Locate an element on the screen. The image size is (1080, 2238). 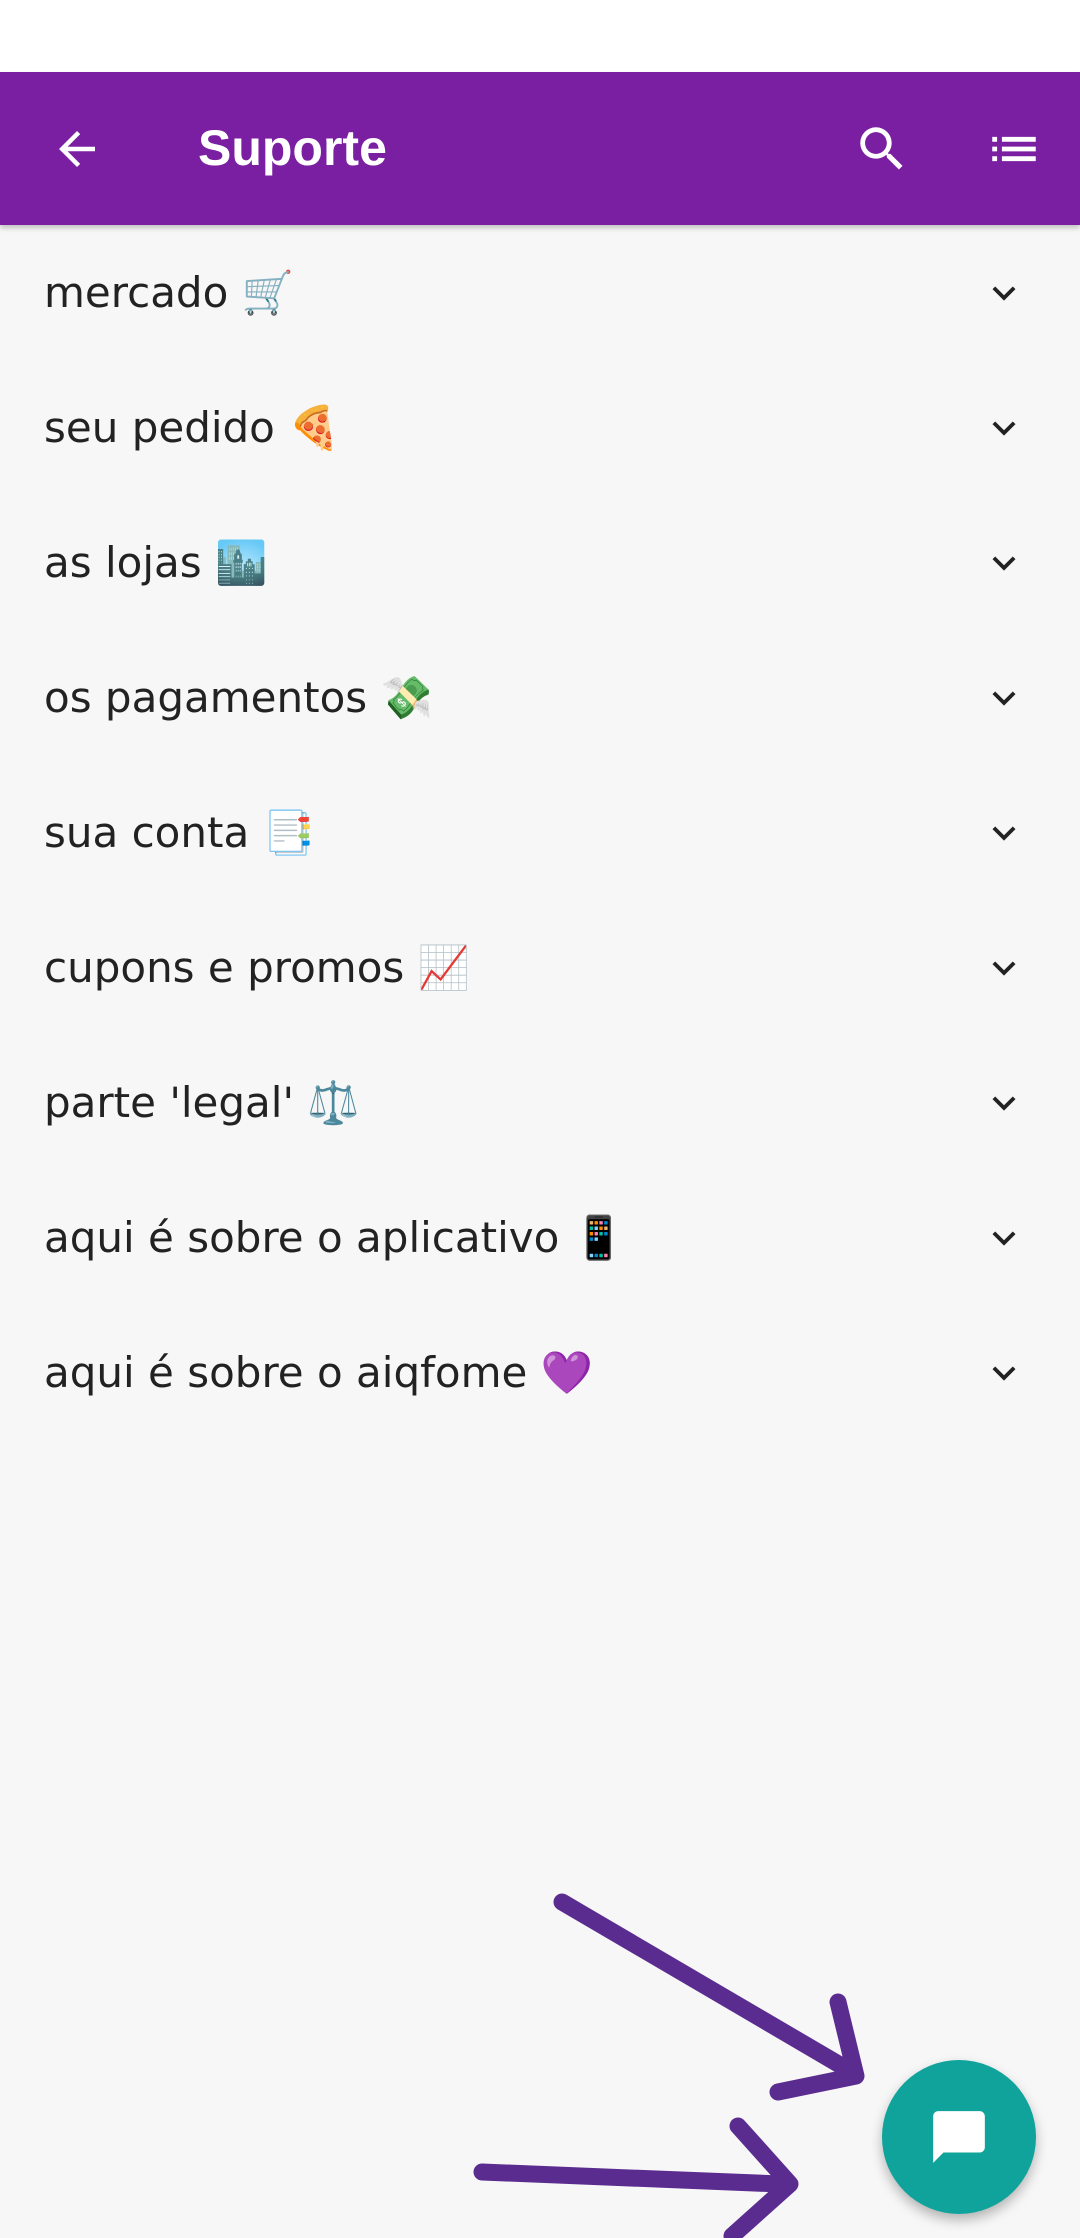
chat-icon is located at coordinates (959, 2137).